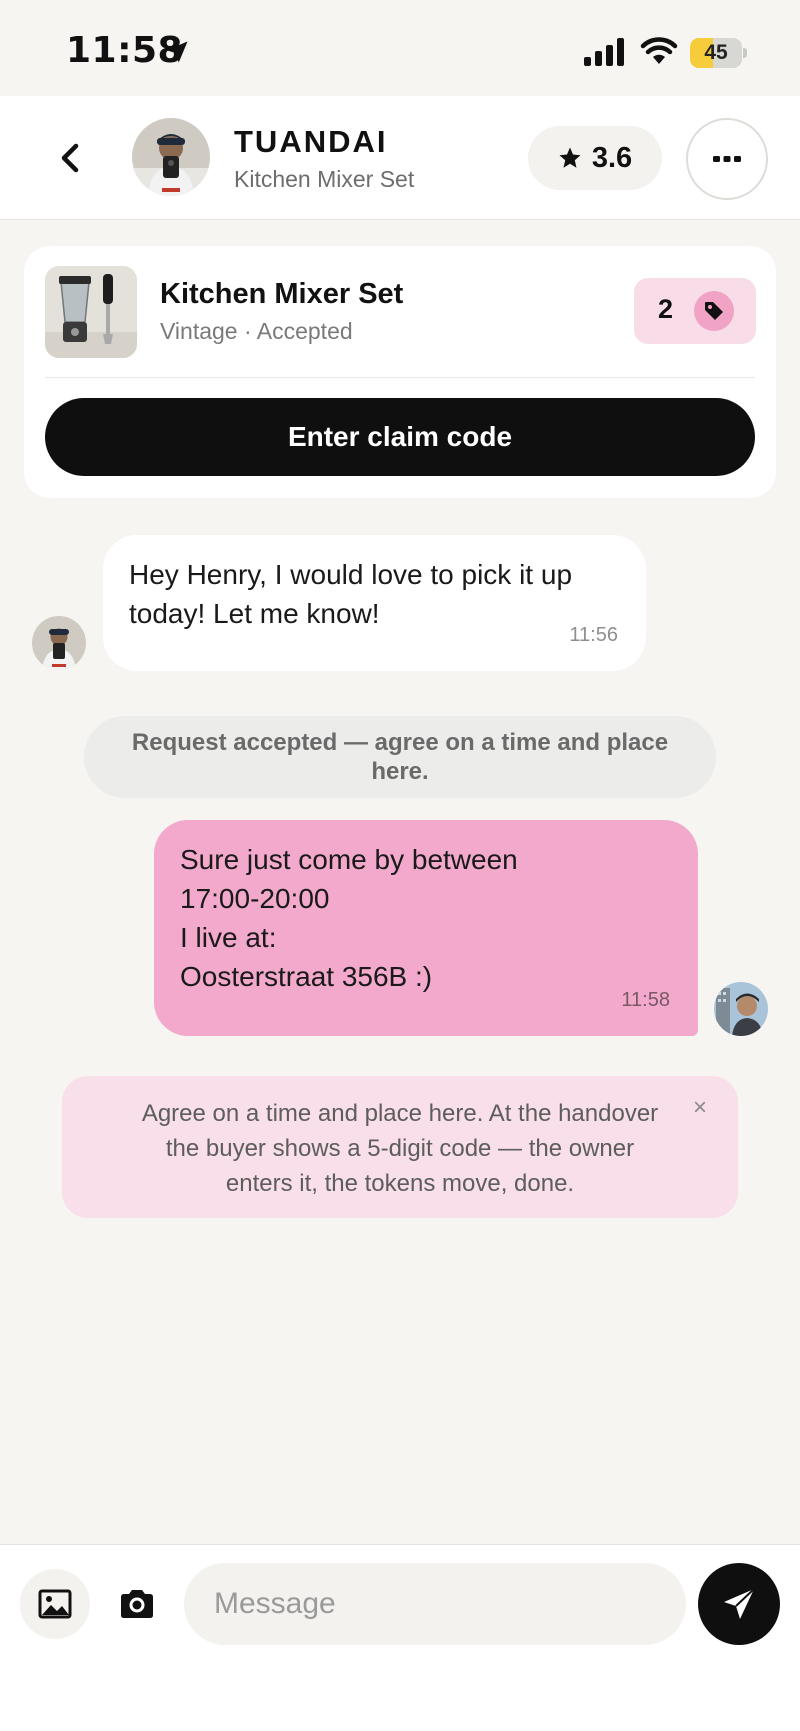 This screenshot has height=1731, width=800. What do you see at coordinates (311, 141) in the screenshot?
I see `contact-name: TUANDAI` at bounding box center [311, 141].